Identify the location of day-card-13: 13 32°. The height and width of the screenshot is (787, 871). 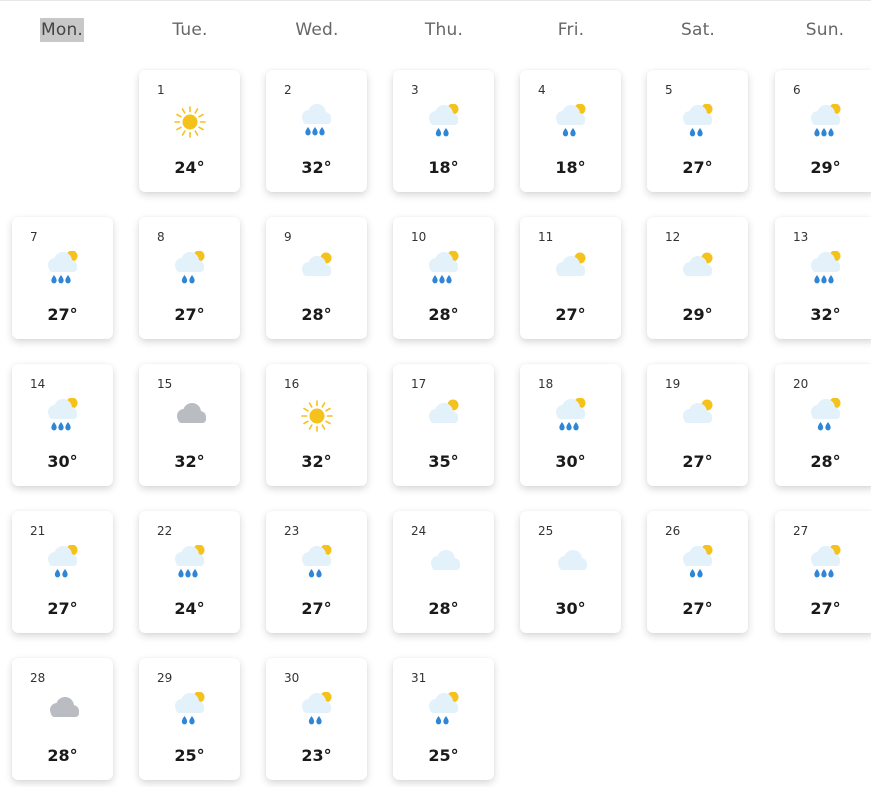
(823, 278).